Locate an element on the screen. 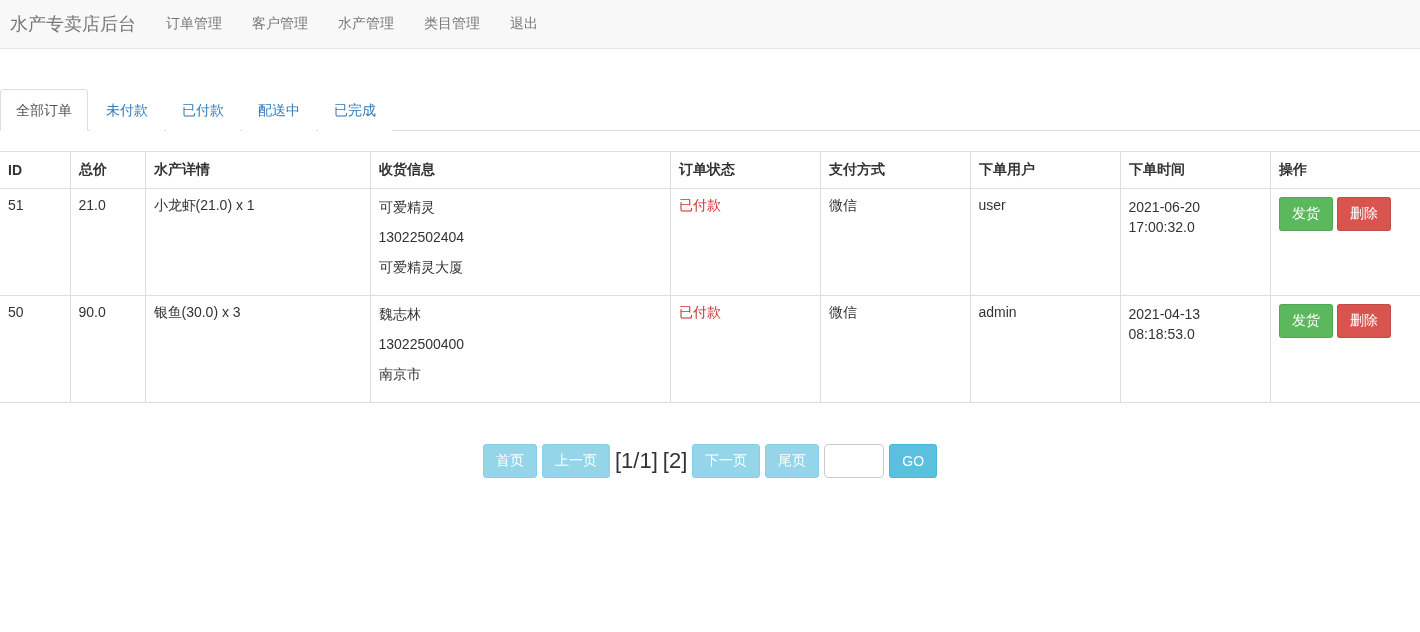 This screenshot has width=1420, height=632. table-cell: 银鱼(30.0) x 3 is located at coordinates (257, 349).